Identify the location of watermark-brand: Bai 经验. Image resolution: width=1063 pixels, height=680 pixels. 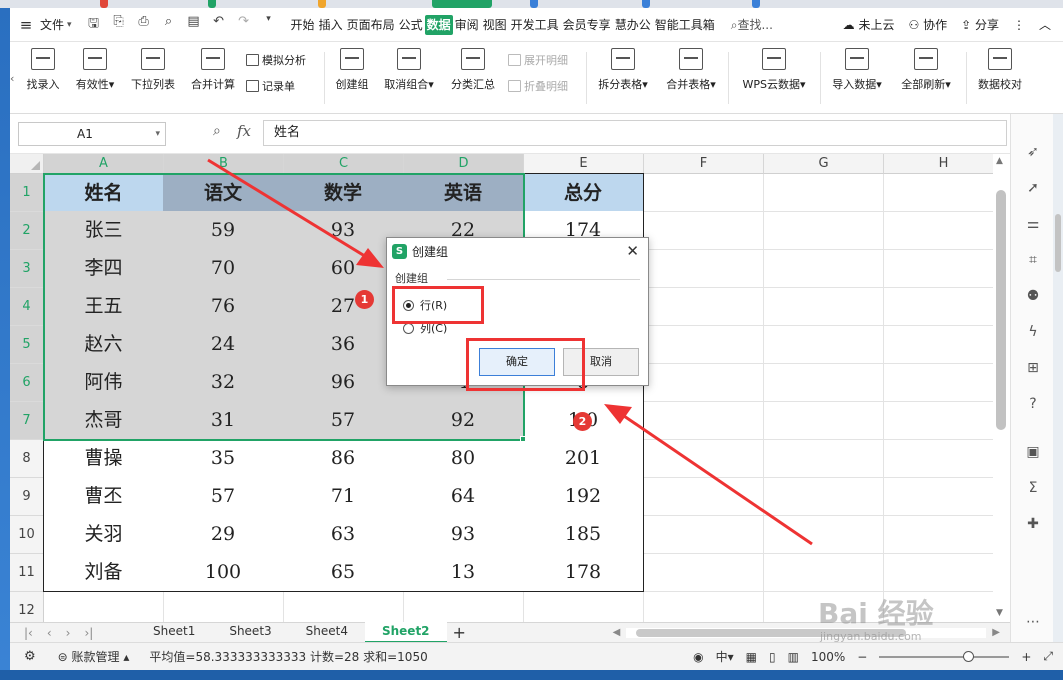
(876, 613).